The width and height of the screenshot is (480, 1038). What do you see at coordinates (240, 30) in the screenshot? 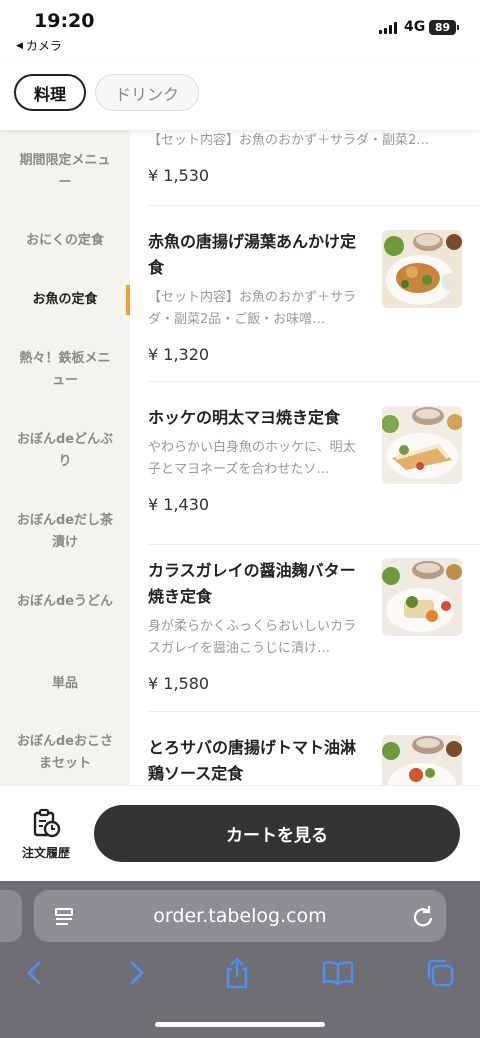
I see `status-bar: 19:20 ◀ カメラ 4G 89` at bounding box center [240, 30].